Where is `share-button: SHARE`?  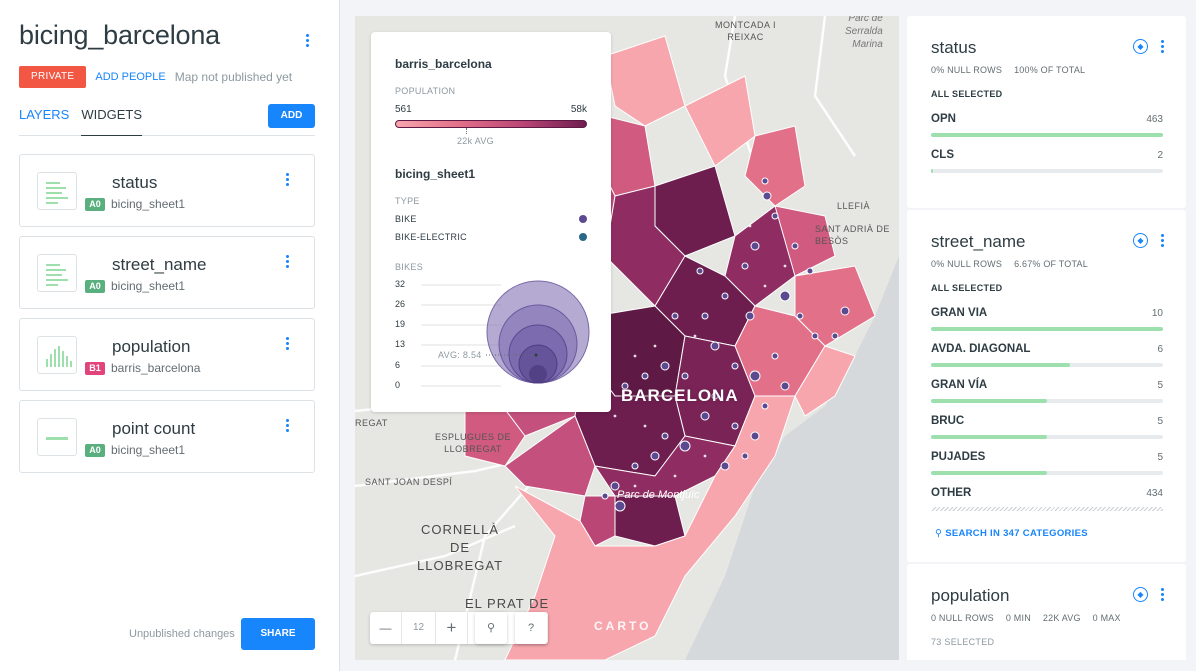
share-button: SHARE is located at coordinates (278, 634).